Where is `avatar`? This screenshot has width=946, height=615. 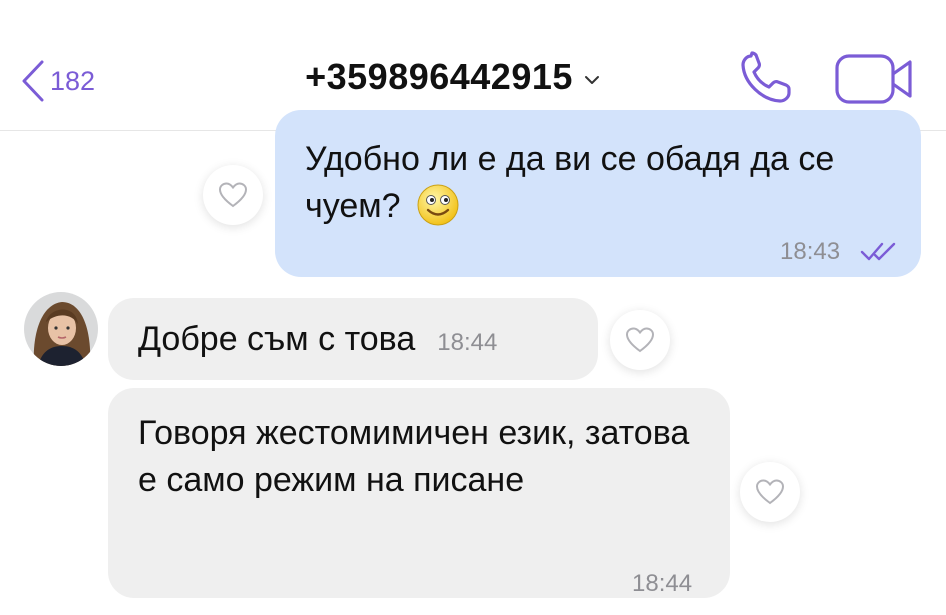
avatar is located at coordinates (61, 329).